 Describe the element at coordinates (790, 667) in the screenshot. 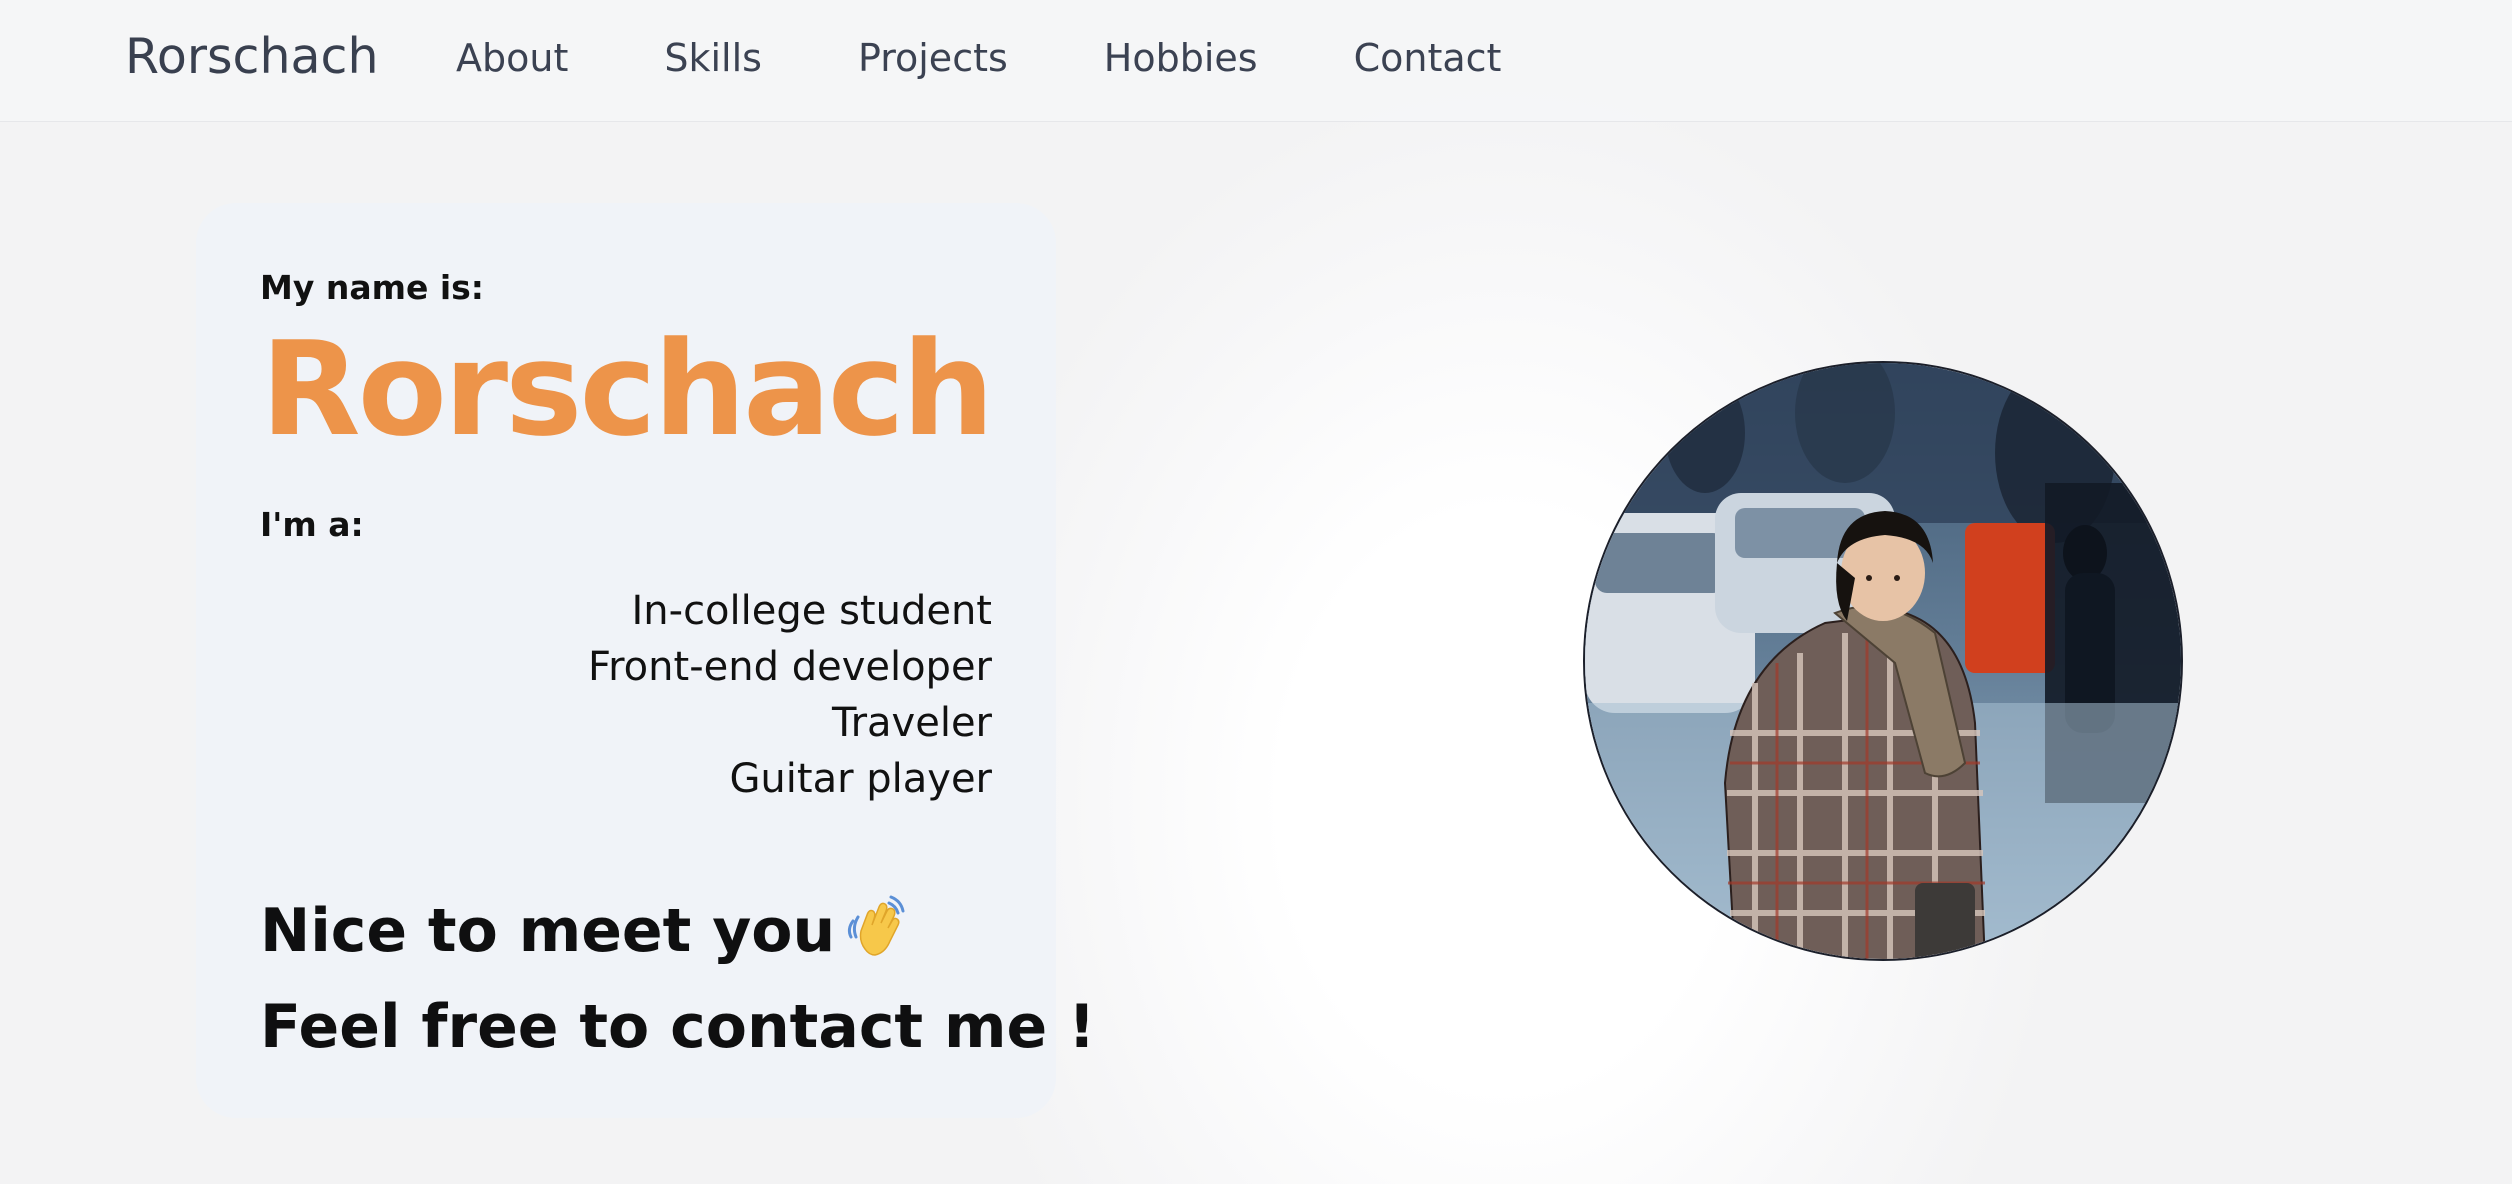

I see `role-item: Front-end developer` at that location.